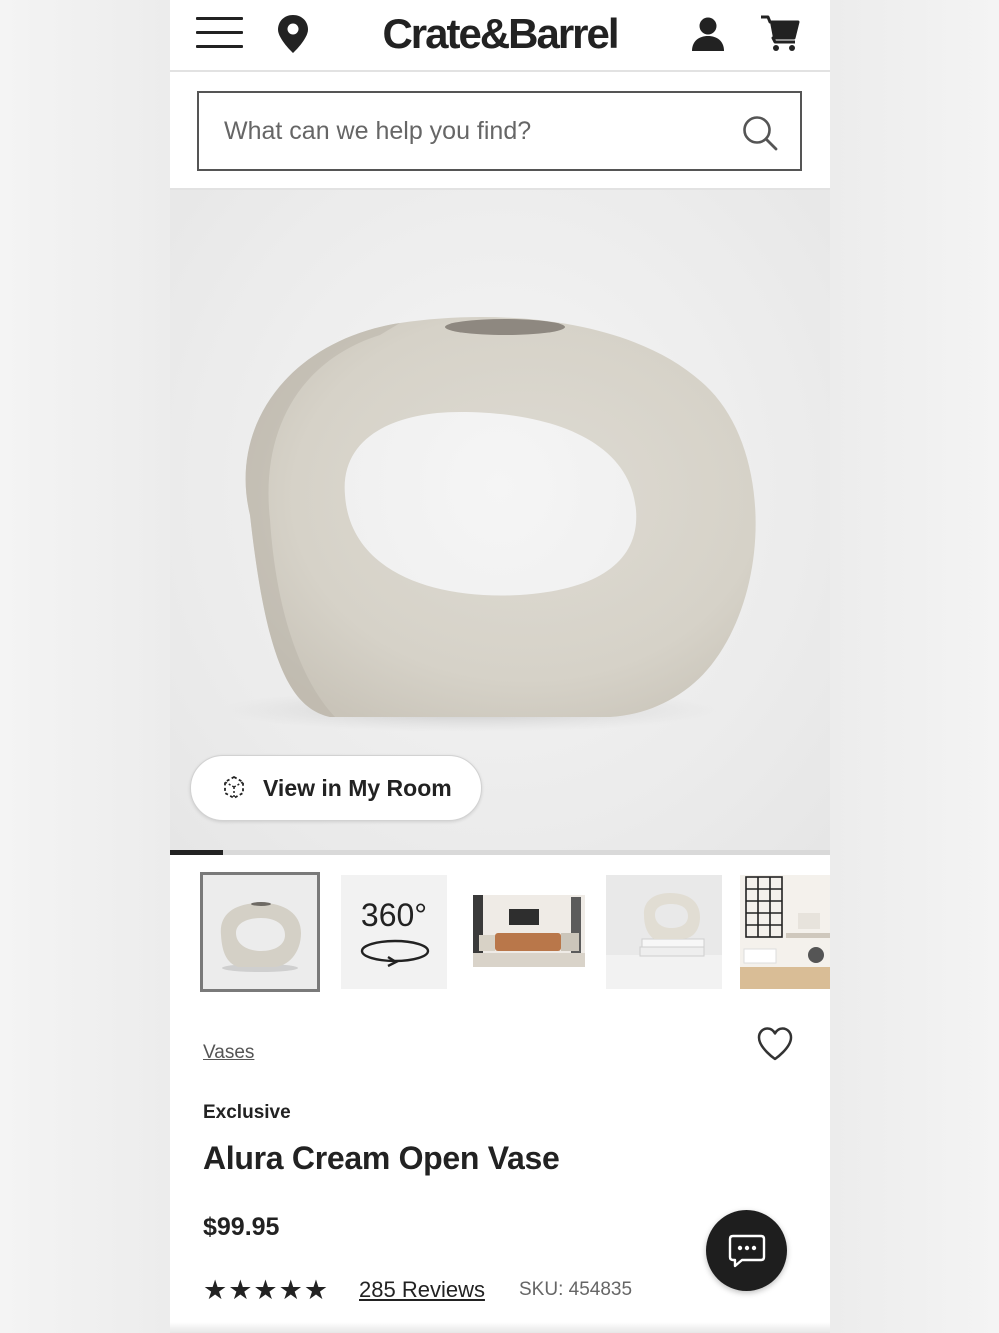 The height and width of the screenshot is (1333, 999). I want to click on gallery-progress-fill, so click(196, 852).